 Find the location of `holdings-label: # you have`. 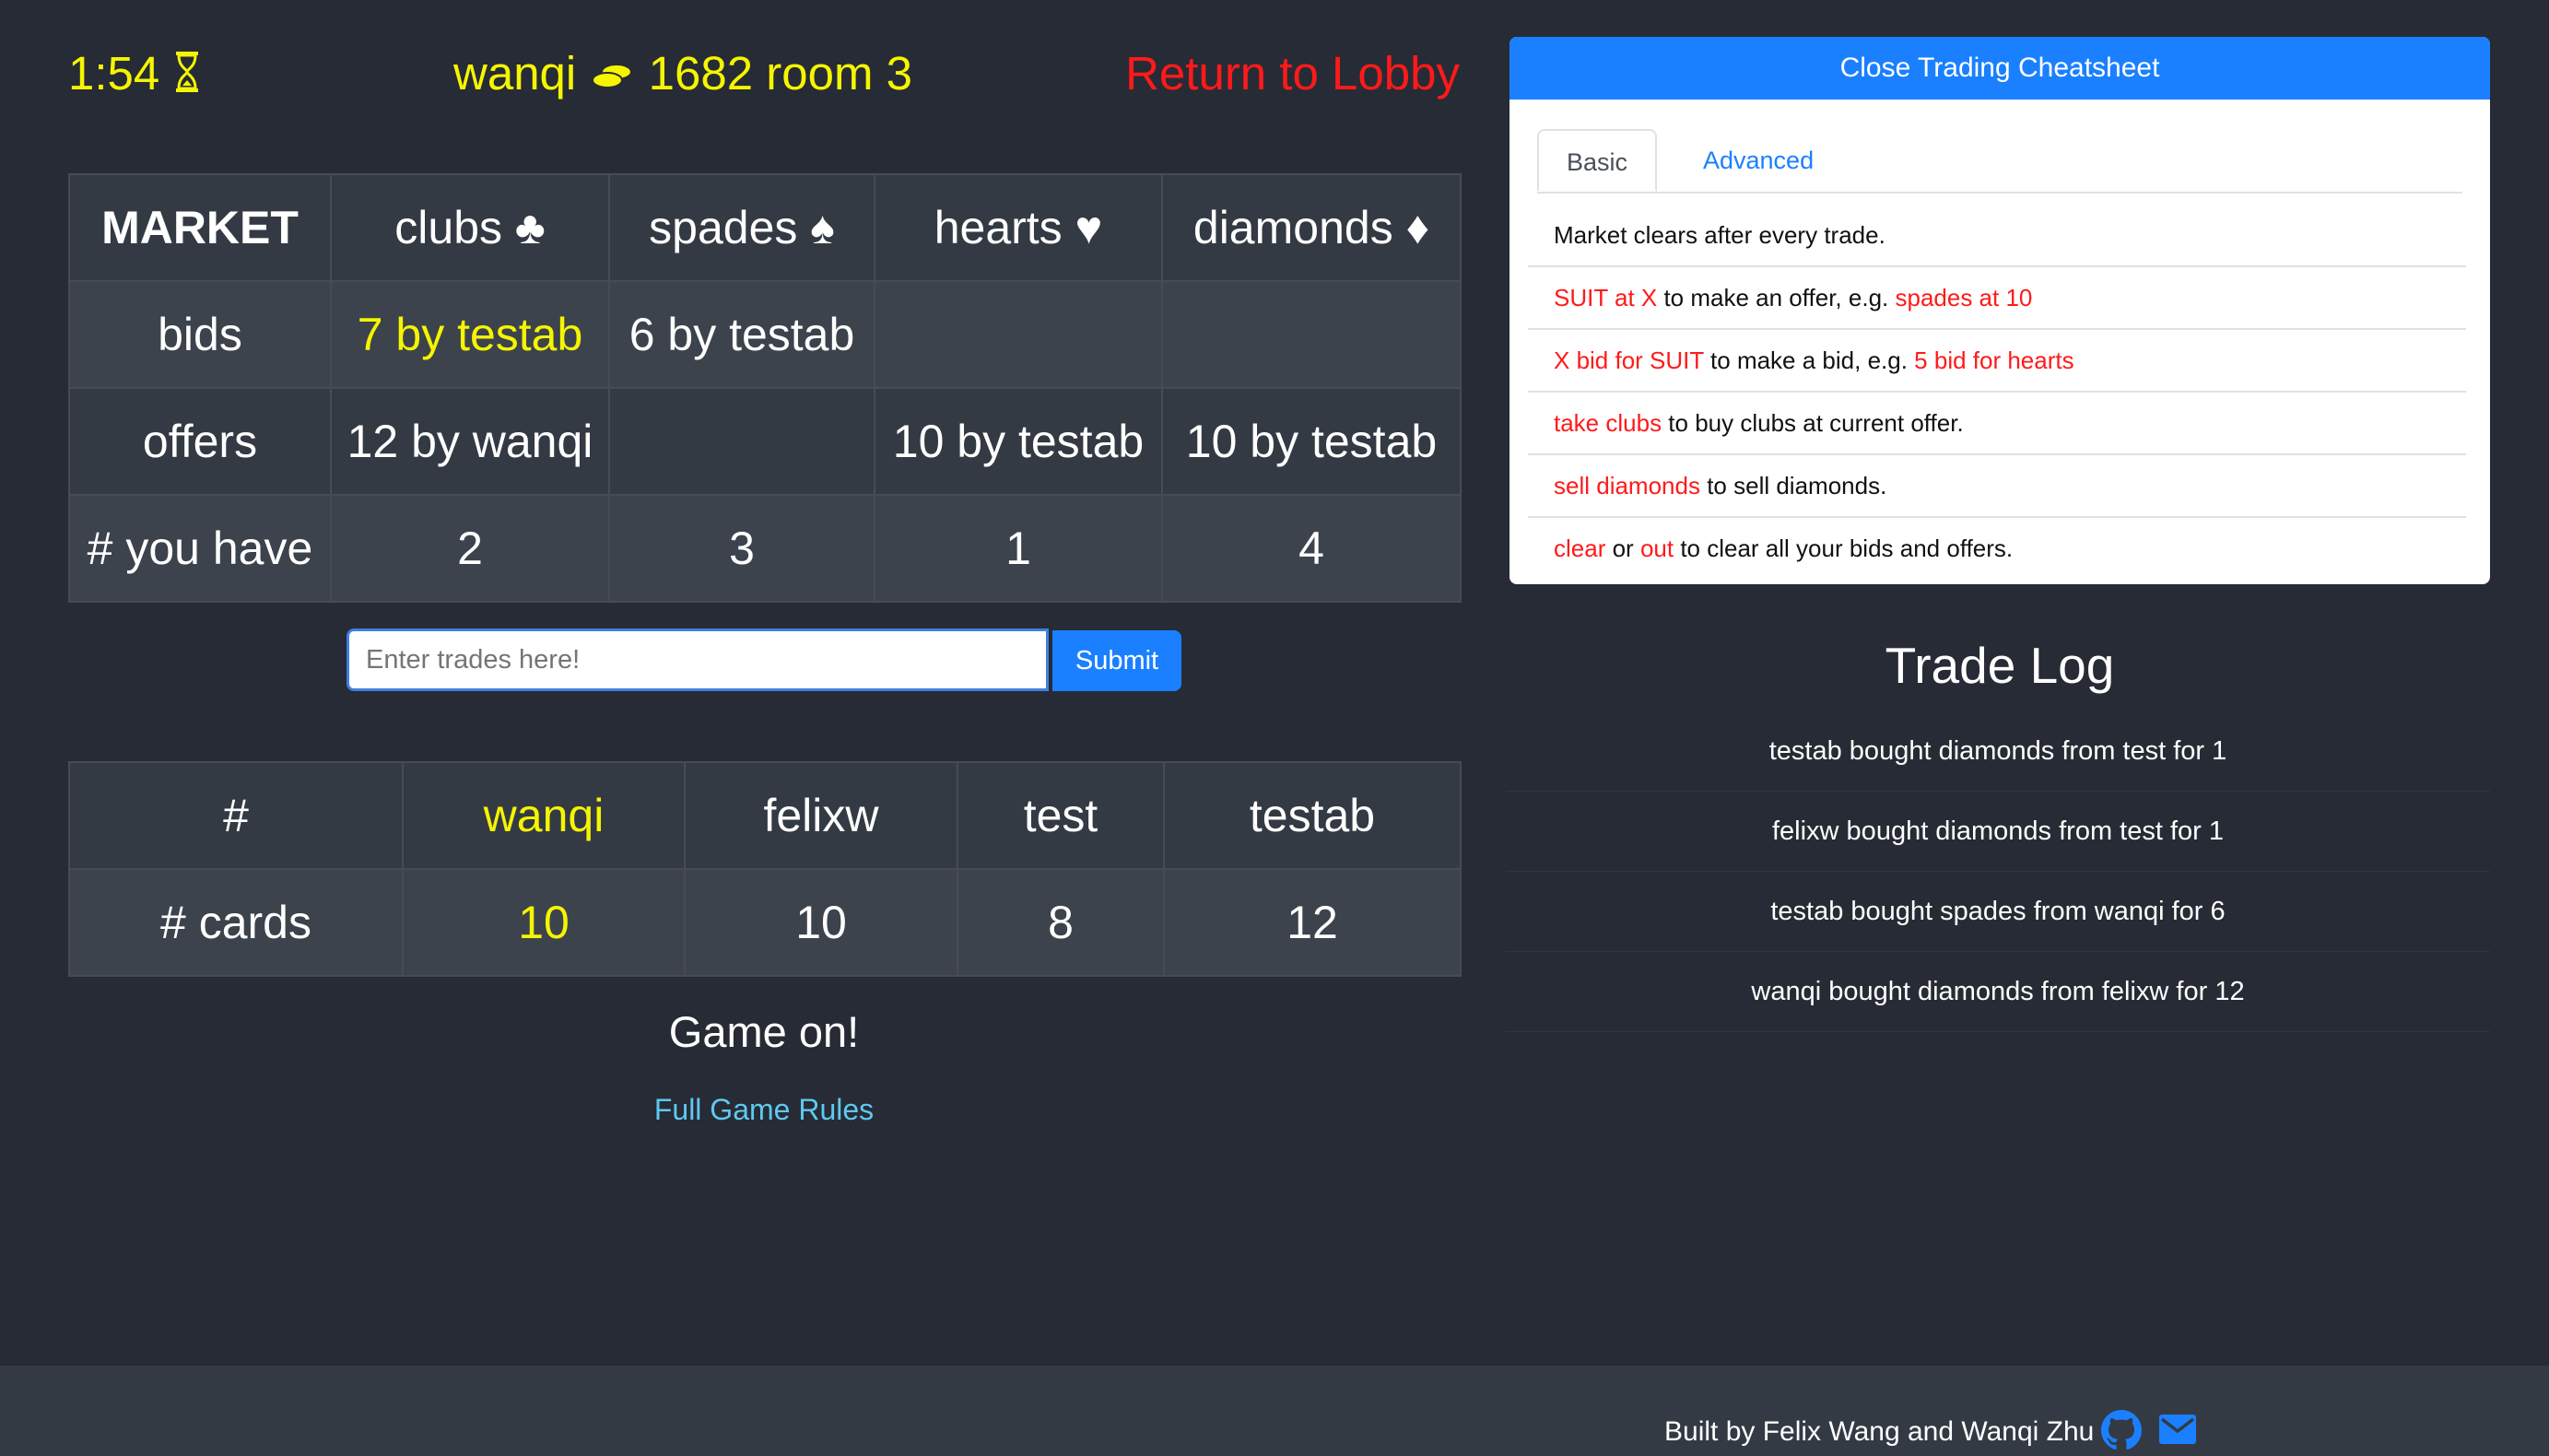

holdings-label: # you have is located at coordinates (200, 548).